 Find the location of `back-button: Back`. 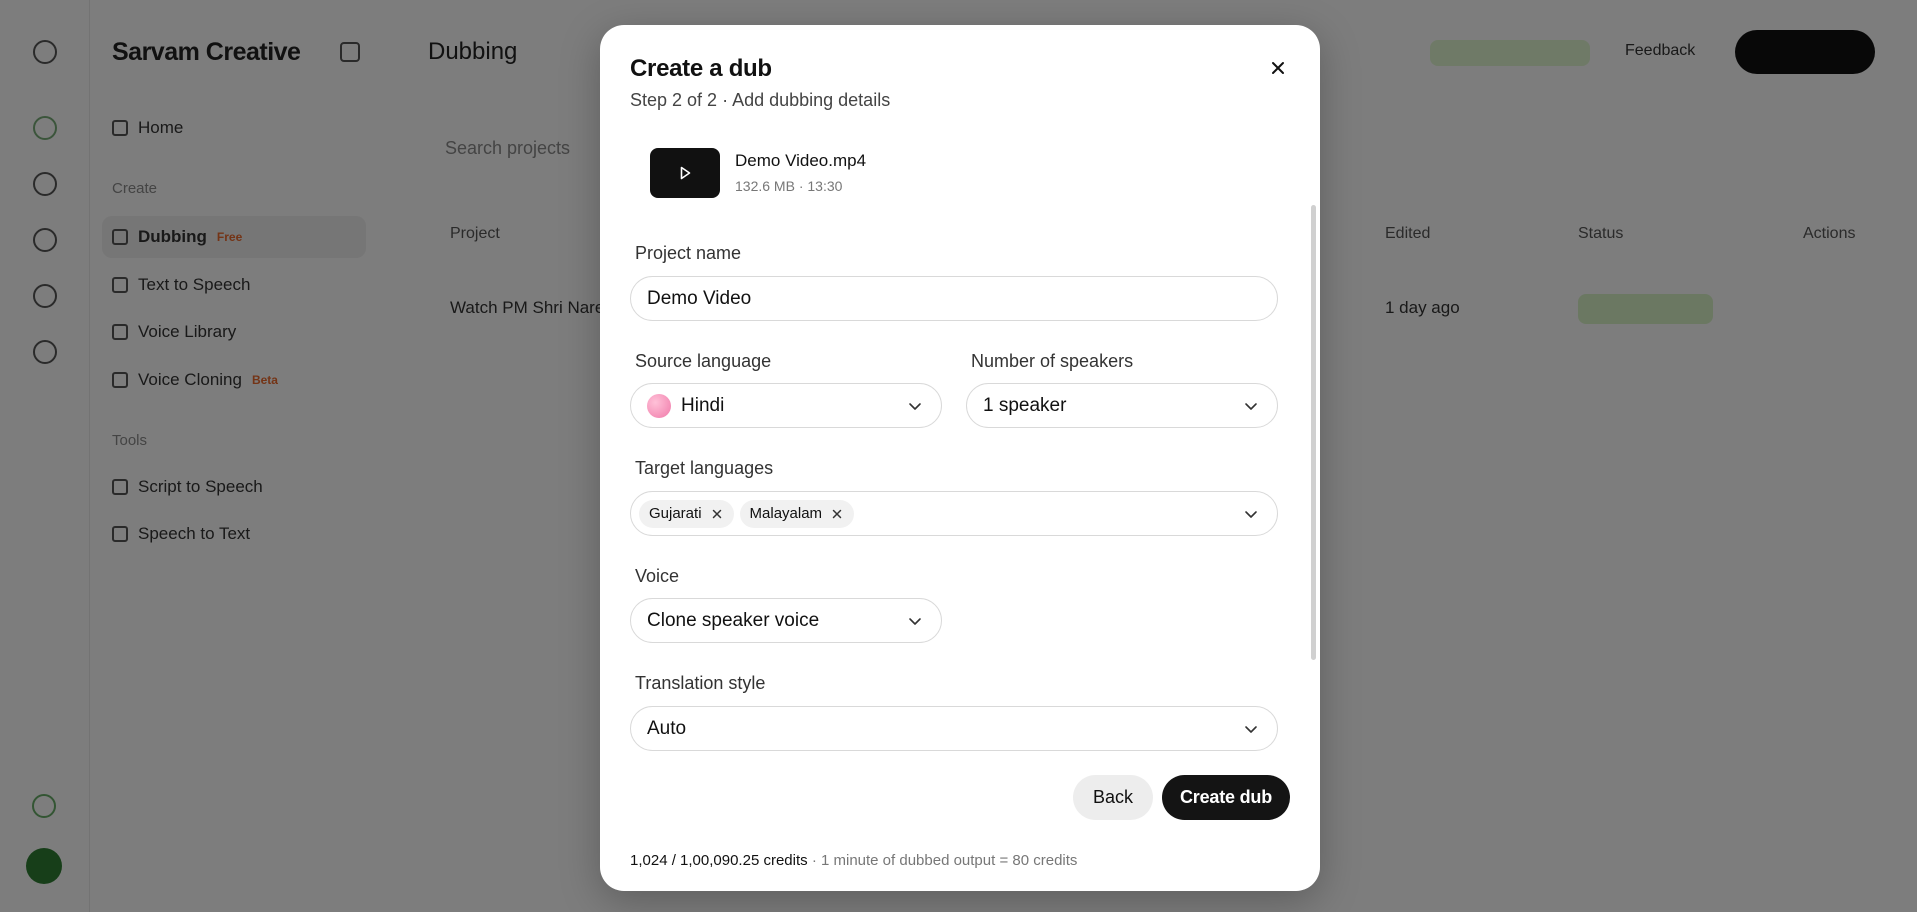

back-button: Back is located at coordinates (1113, 797).